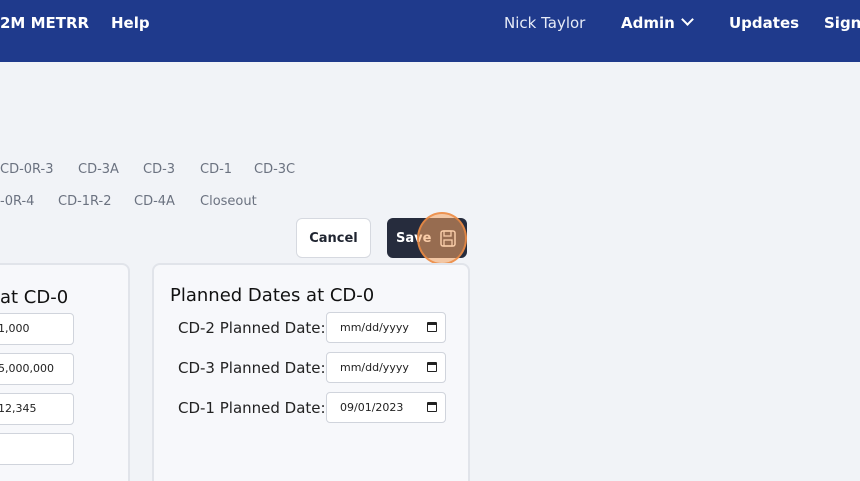  I want to click on estimate-field-2: 5,000,000, so click(37, 369).